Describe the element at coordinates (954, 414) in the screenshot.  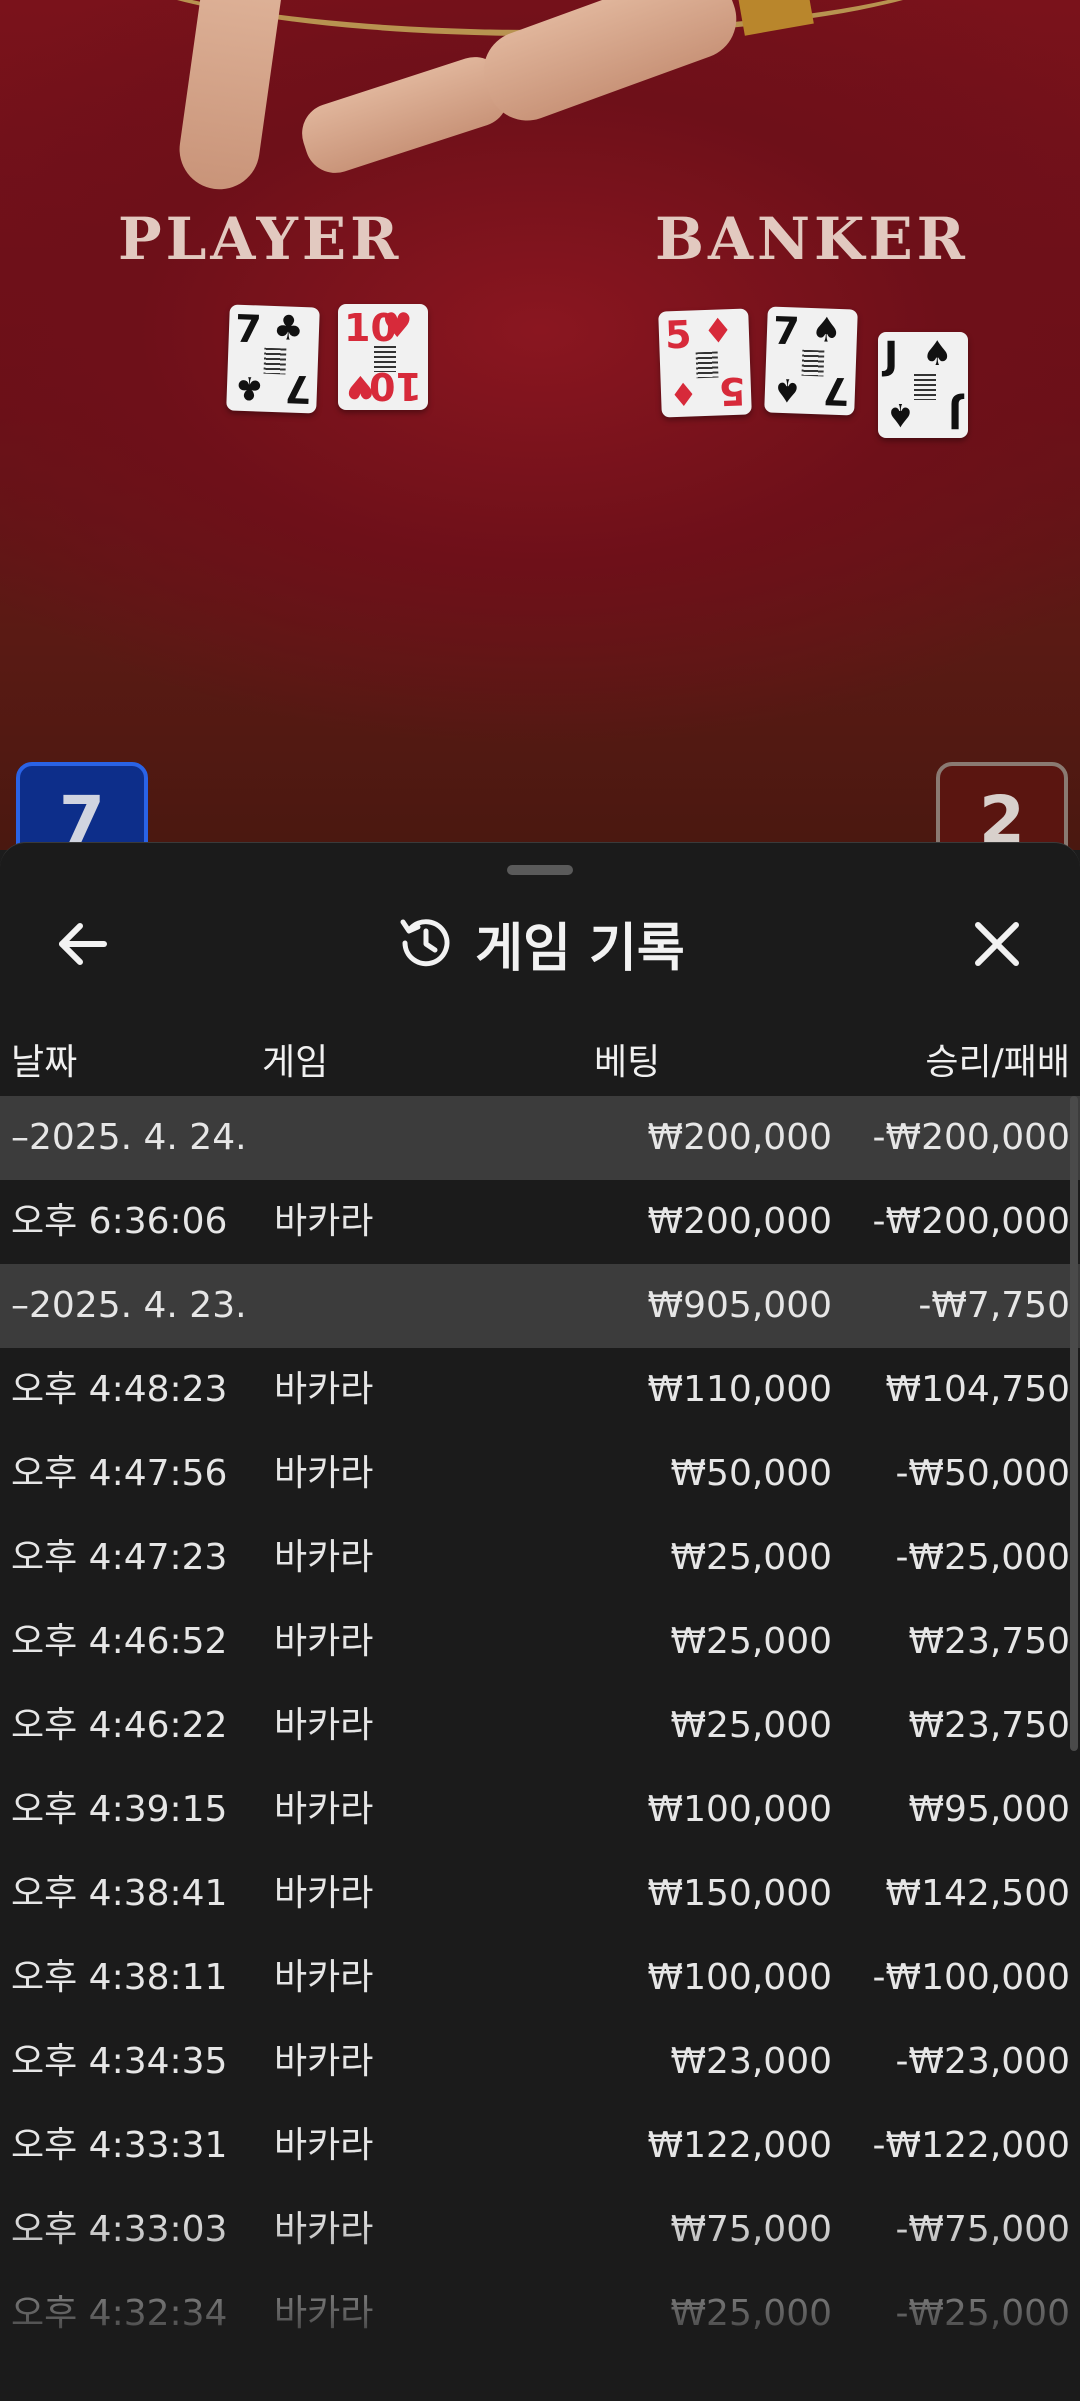
I see `card-rank: J` at that location.